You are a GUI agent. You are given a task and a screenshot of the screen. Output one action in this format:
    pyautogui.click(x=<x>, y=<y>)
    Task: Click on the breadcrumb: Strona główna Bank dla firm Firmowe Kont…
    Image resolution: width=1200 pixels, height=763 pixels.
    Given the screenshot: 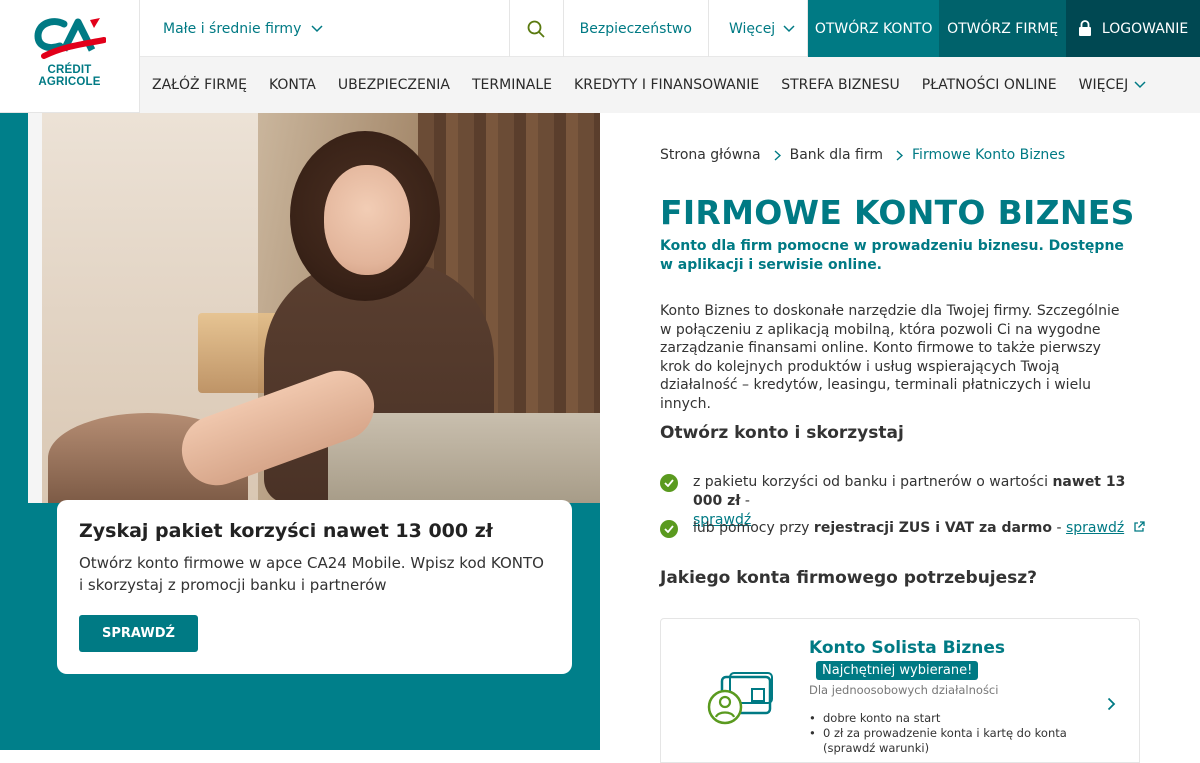 What is the action you would take?
    pyautogui.click(x=862, y=155)
    